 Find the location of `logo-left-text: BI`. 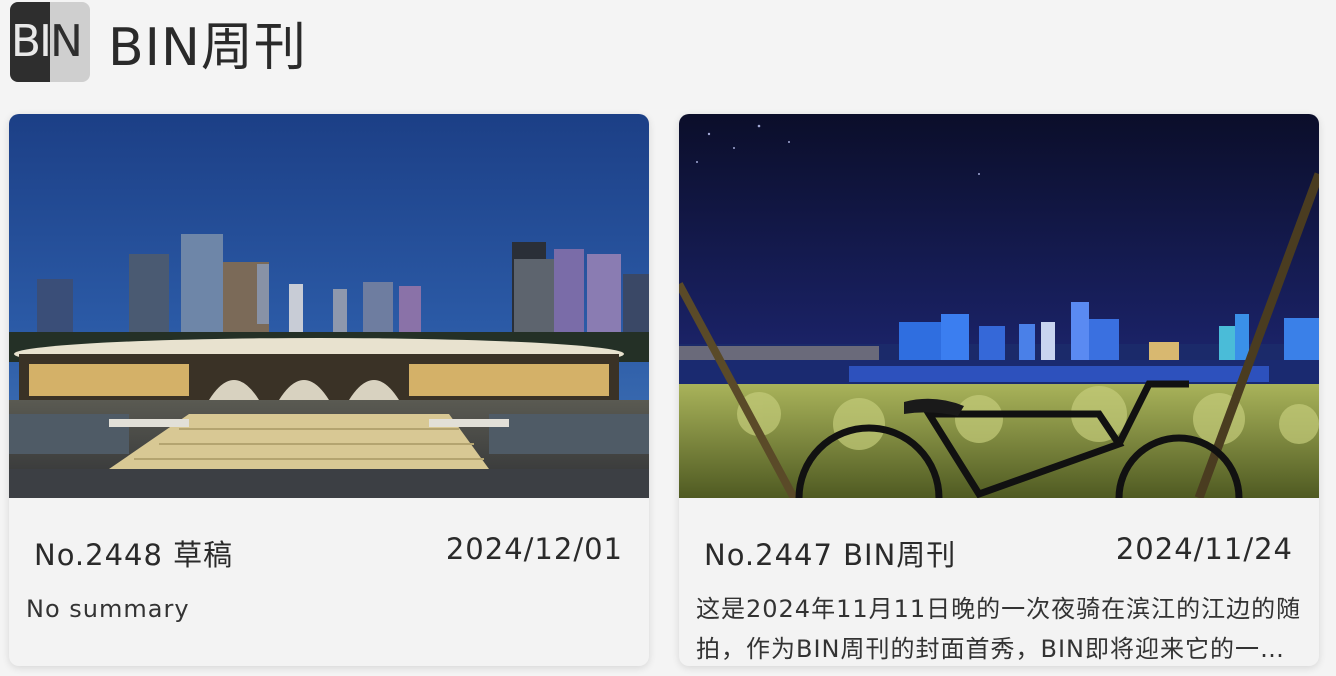

logo-left-text: BI is located at coordinates (31, 42).